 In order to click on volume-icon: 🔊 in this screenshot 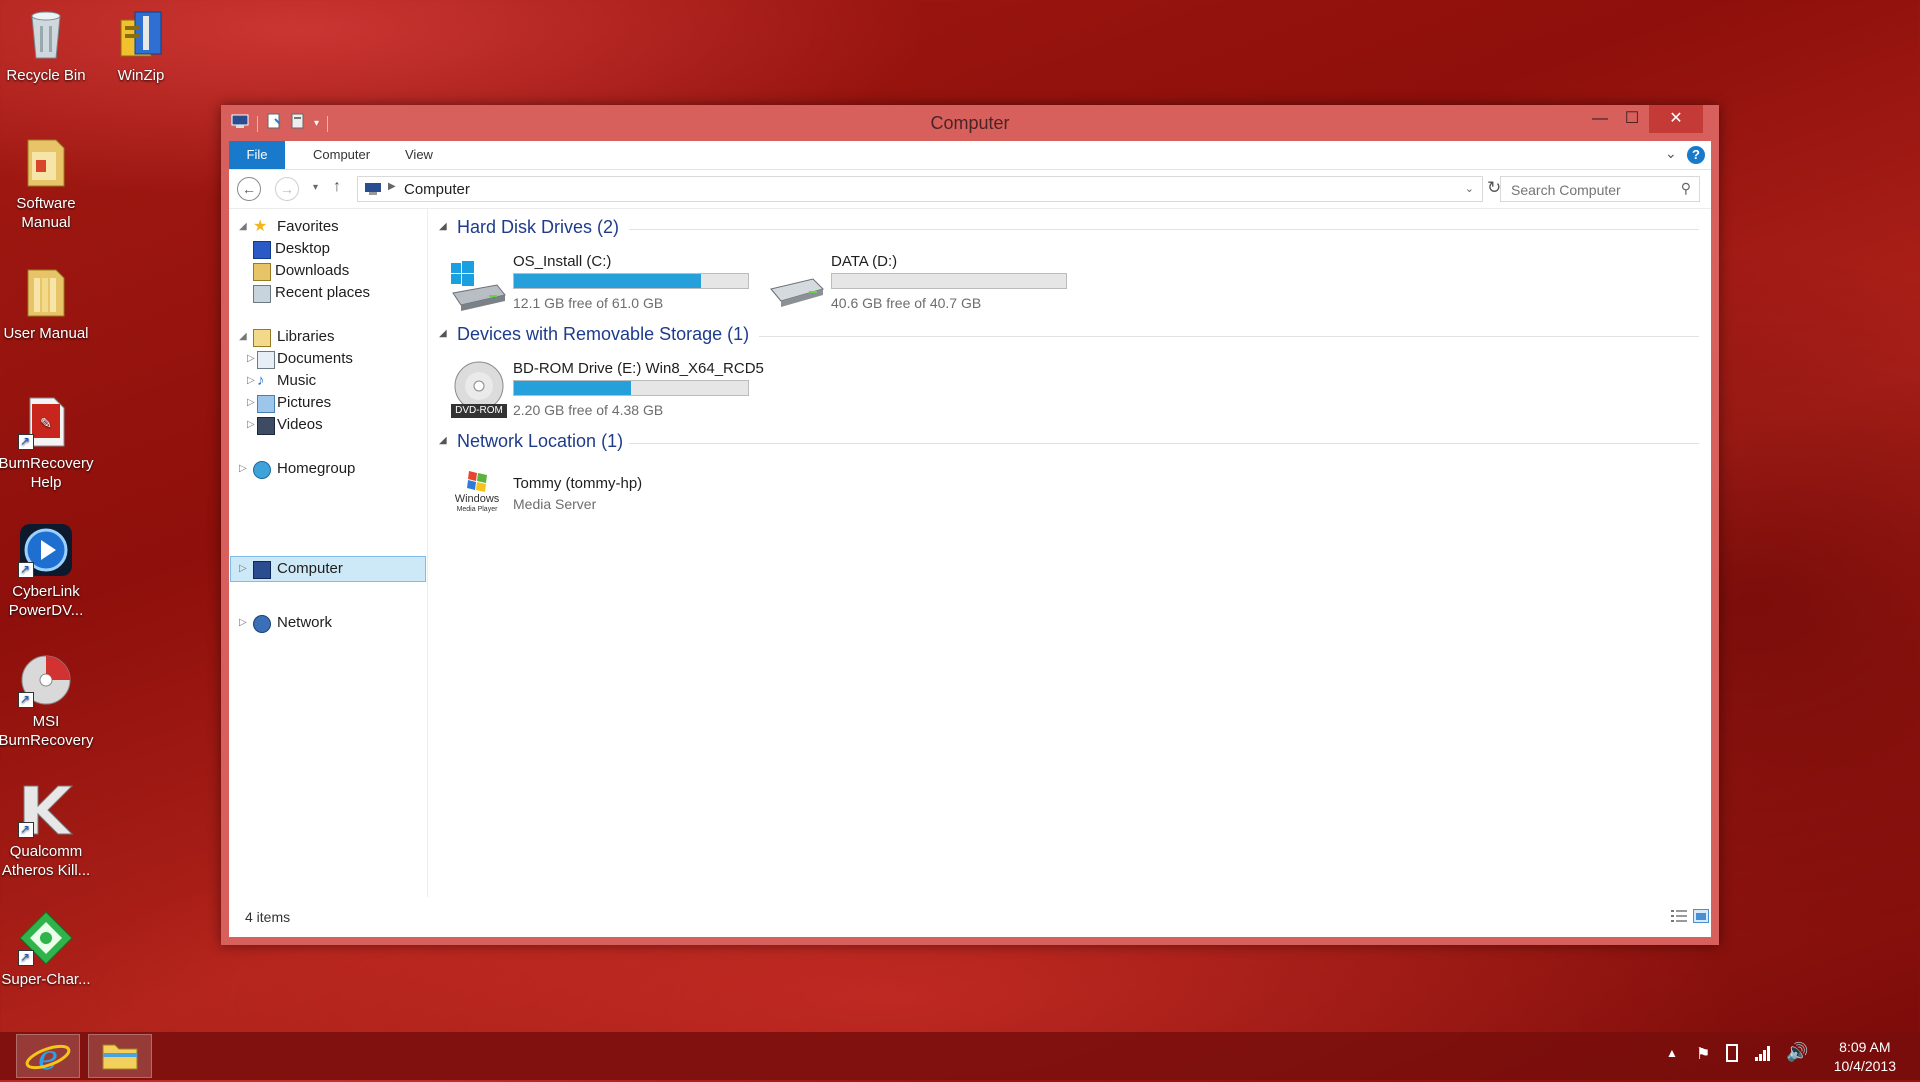, I will do `click(1797, 1052)`.